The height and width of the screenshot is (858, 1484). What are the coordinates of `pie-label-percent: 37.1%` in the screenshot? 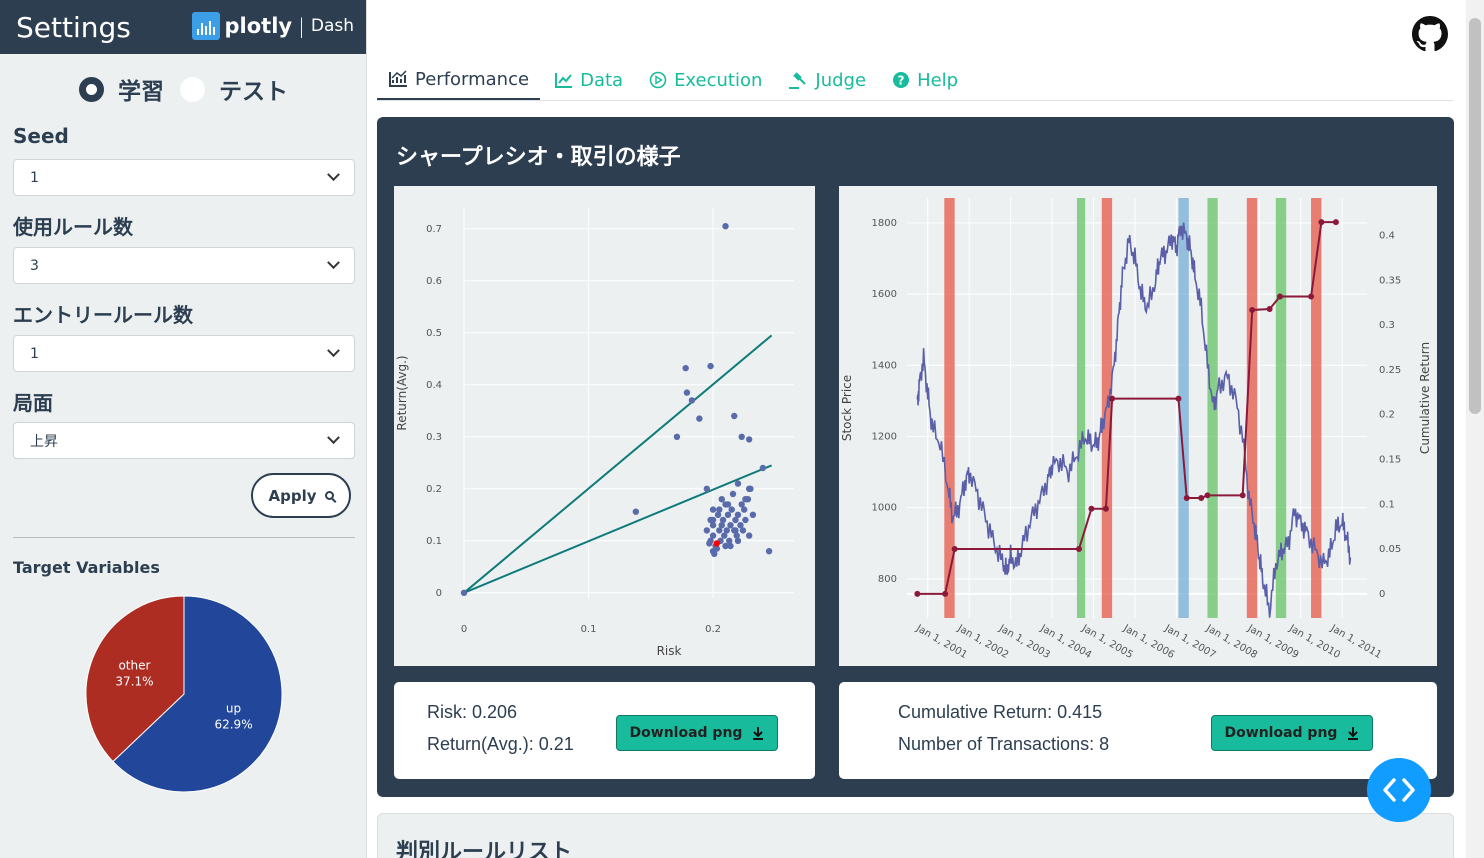 It's located at (134, 682).